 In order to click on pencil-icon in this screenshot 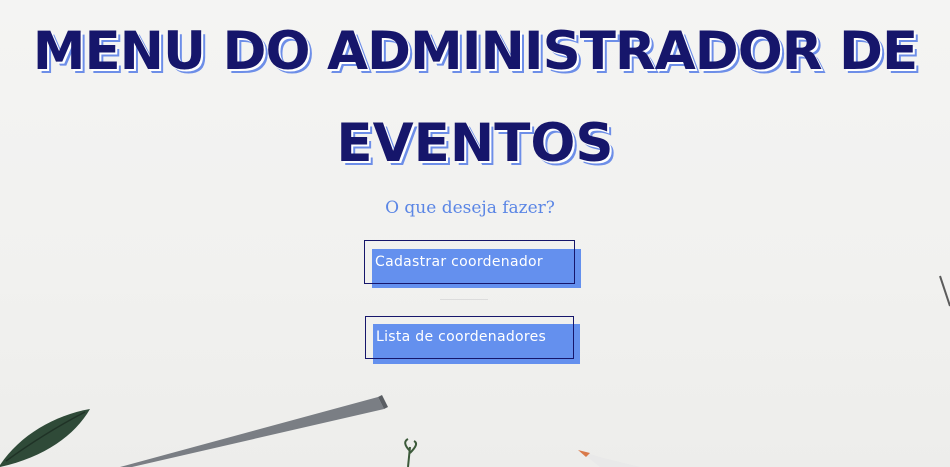, I will do `click(254, 431)`.